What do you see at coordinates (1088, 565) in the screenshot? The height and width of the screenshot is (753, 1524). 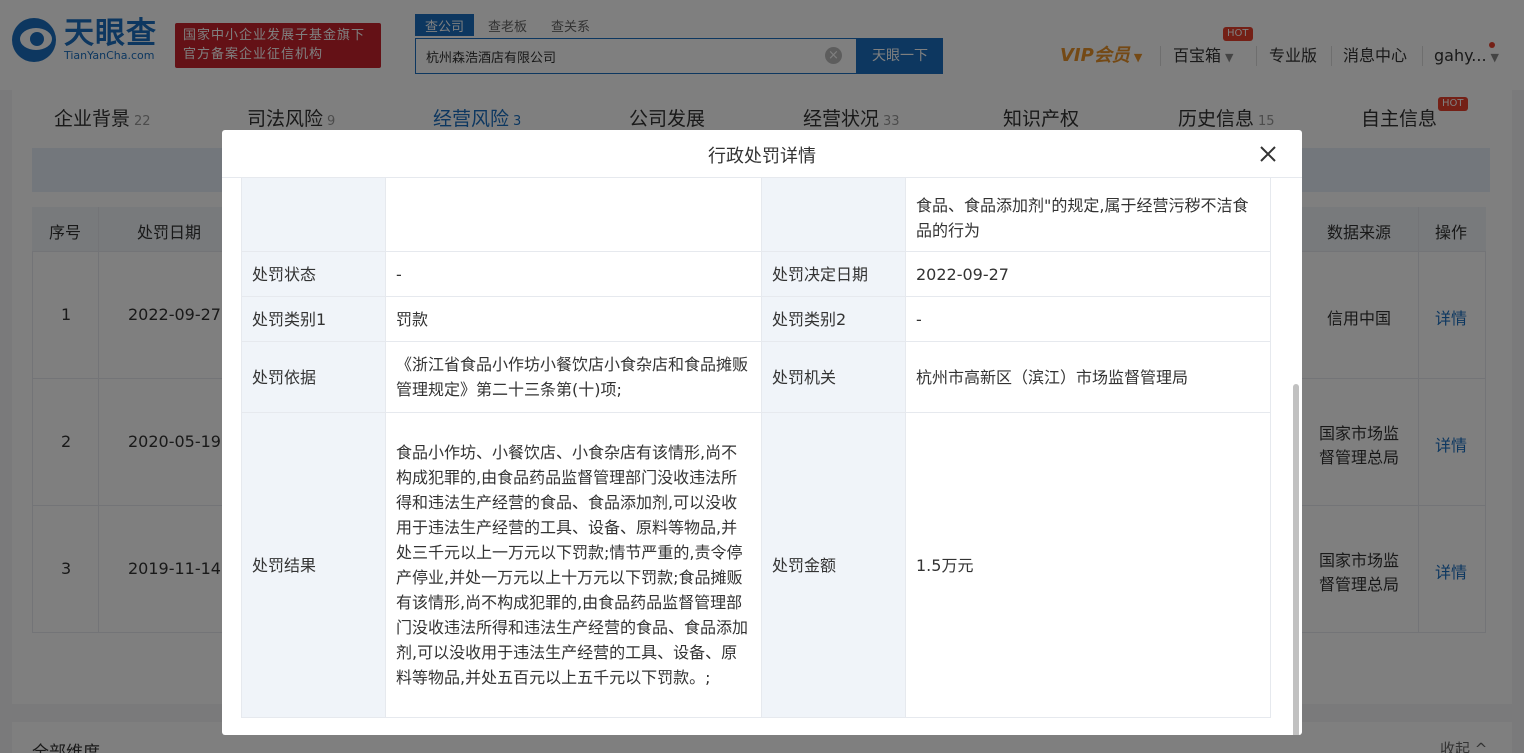 I see `value-amount: 1.5万元` at bounding box center [1088, 565].